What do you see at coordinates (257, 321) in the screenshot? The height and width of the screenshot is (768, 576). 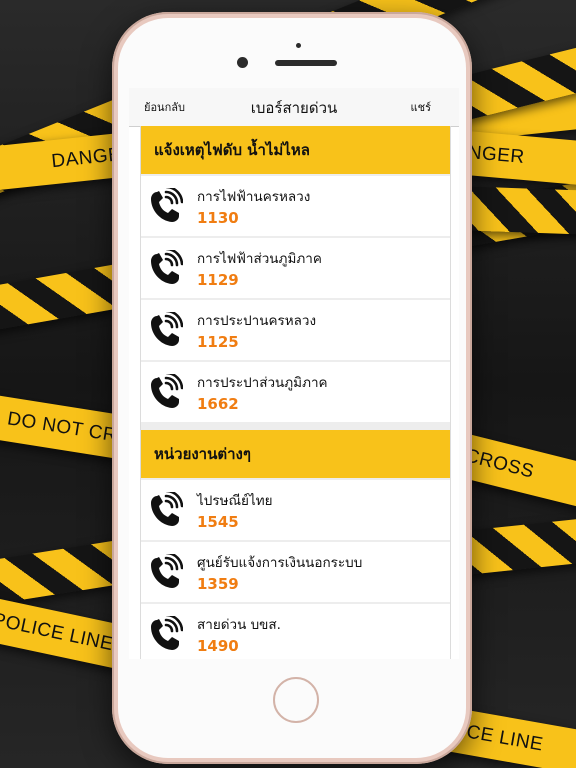 I see `hotline-name: การประปานครหลวง` at bounding box center [257, 321].